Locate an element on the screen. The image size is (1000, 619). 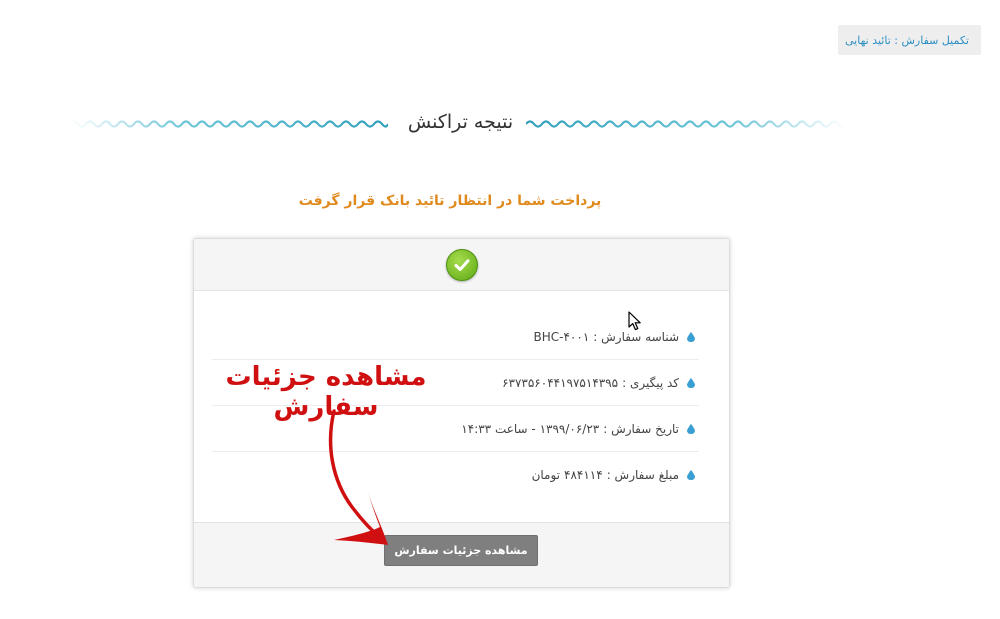
section-title: نتیجه تراکنش is located at coordinates (460, 122).